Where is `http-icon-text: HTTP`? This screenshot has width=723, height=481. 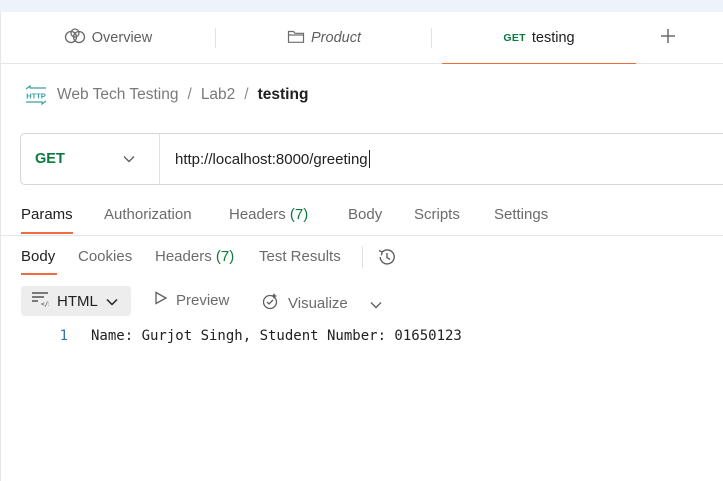 http-icon-text: HTTP is located at coordinates (36, 96).